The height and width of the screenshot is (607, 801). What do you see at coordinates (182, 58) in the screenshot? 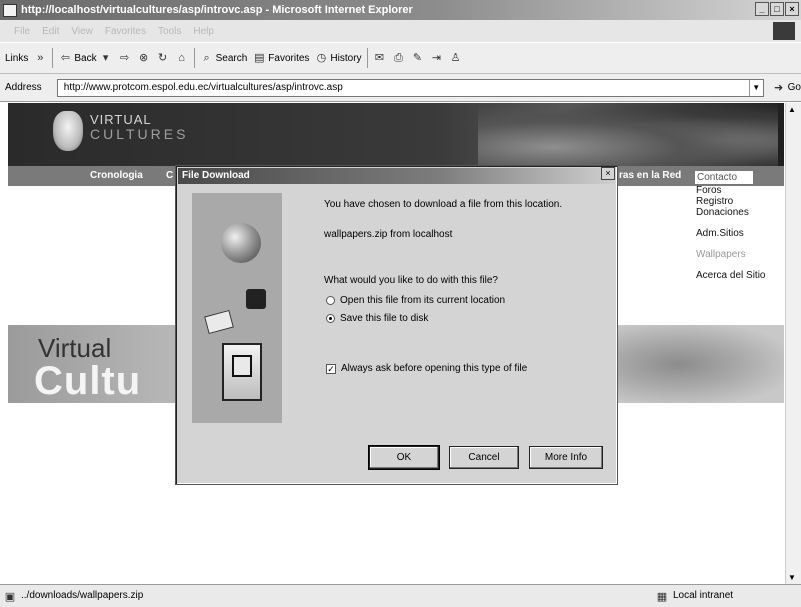
I see `home-icon: ⌂` at bounding box center [182, 58].